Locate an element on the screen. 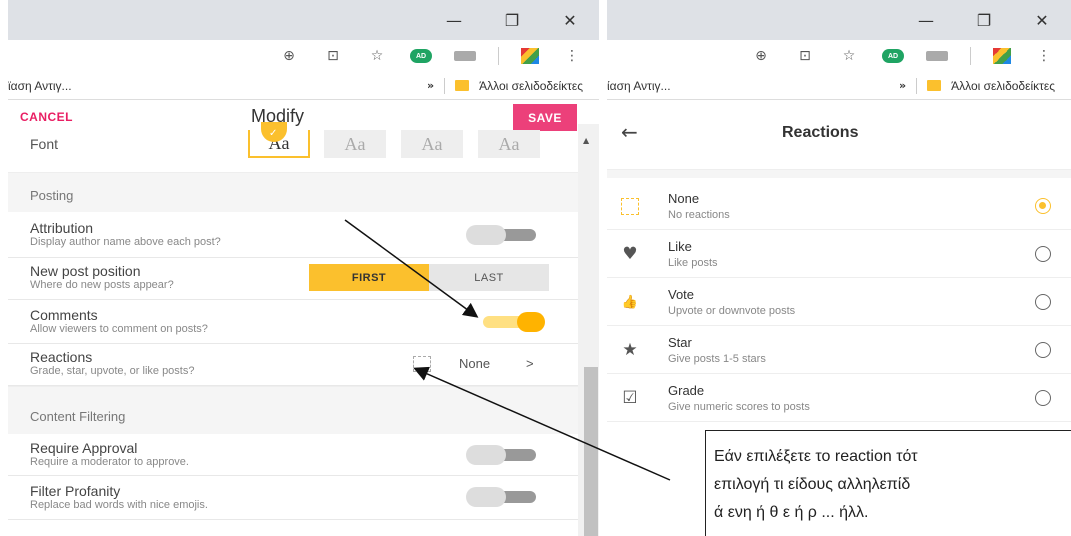  reactions-app-bar: ← Reactions is located at coordinates (839, 135).